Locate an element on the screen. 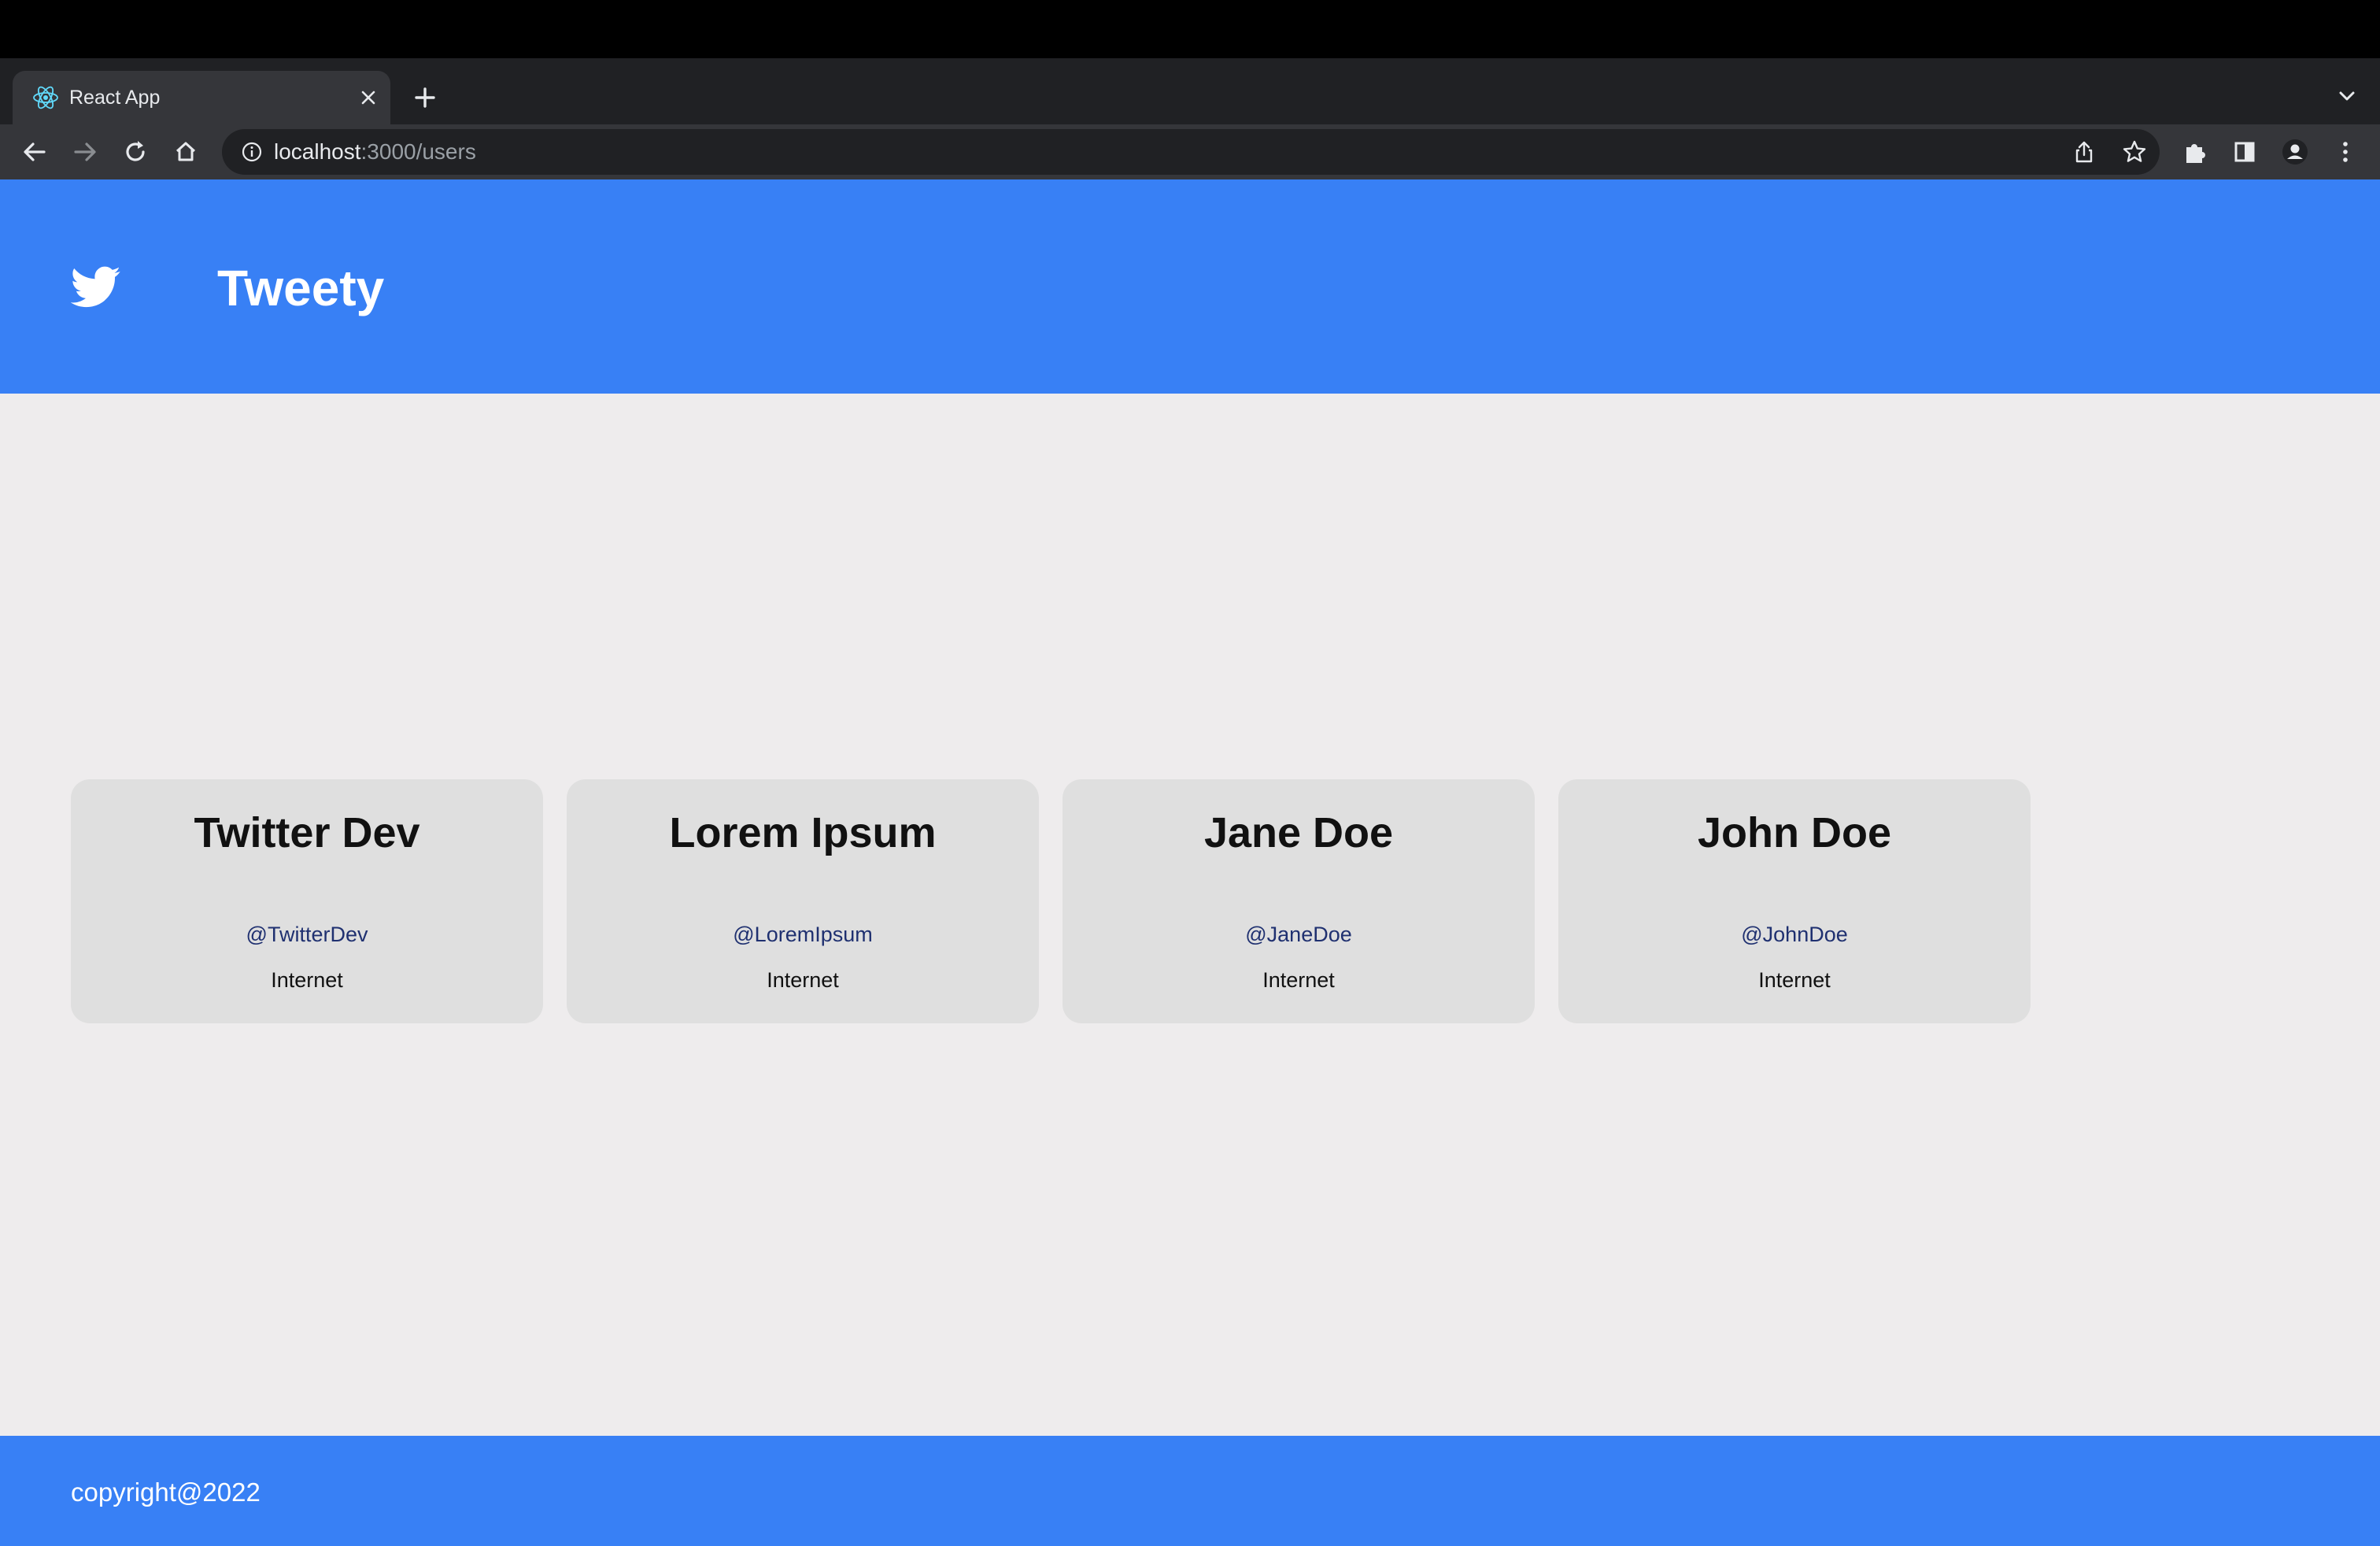 The image size is (2380, 1546). tab-title: React App is located at coordinates (115, 98).